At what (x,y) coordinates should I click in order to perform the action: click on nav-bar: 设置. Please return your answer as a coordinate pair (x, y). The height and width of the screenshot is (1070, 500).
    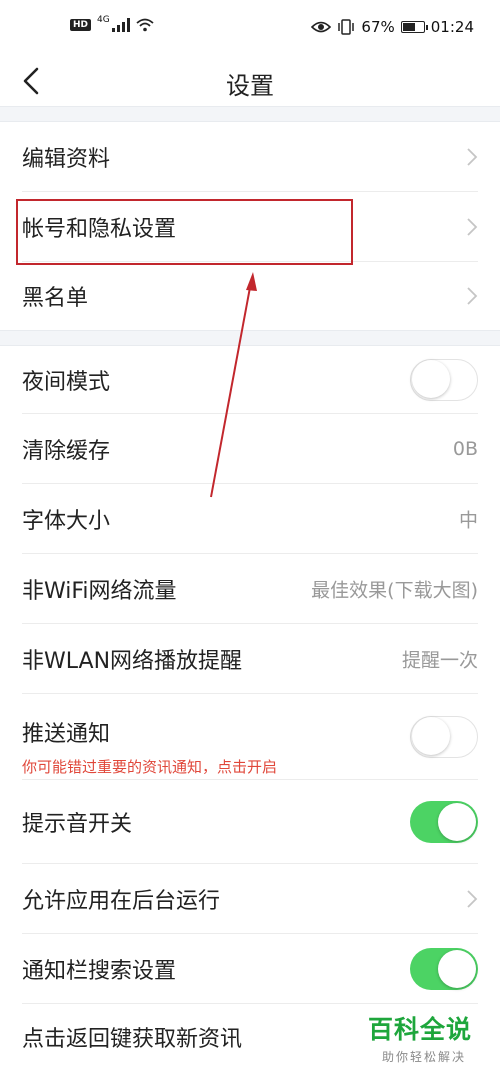
    Looking at the image, I should click on (250, 81).